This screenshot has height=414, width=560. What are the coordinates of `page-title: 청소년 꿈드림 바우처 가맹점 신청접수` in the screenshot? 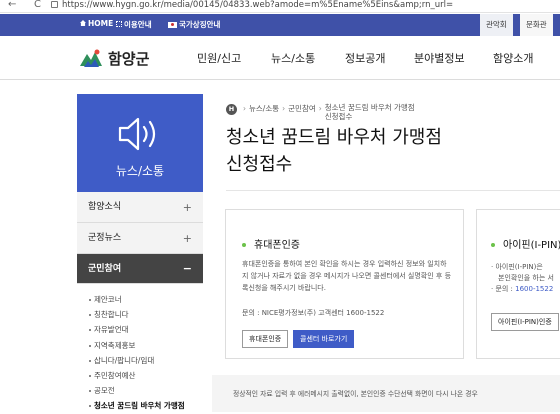 It's located at (376, 151).